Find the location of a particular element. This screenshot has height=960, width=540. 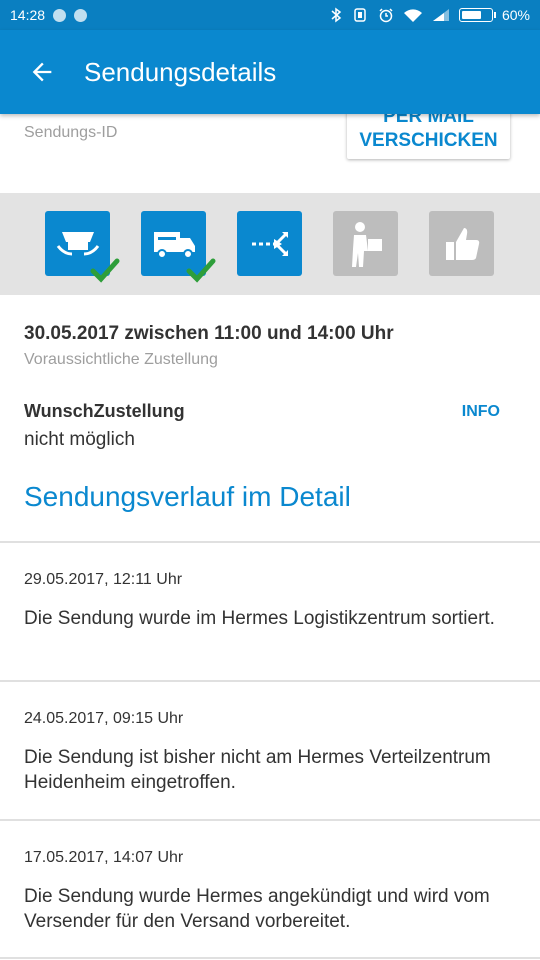

bluetooth-icon is located at coordinates (336, 15).